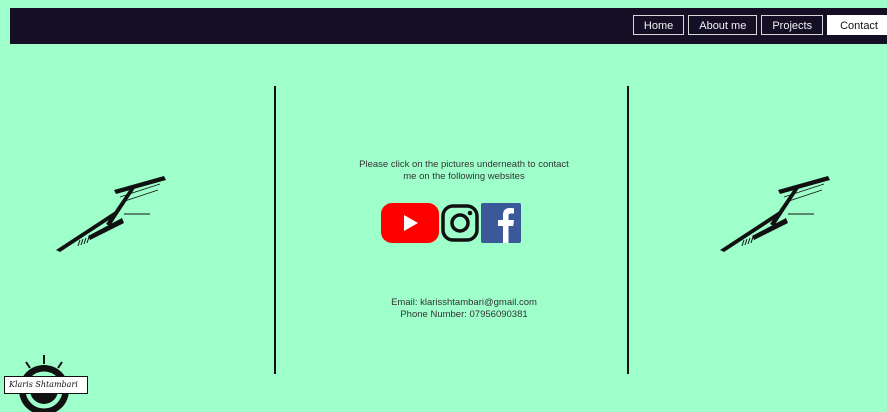 The height and width of the screenshot is (412, 887). I want to click on left-decoration-graphic, so click(111, 214).